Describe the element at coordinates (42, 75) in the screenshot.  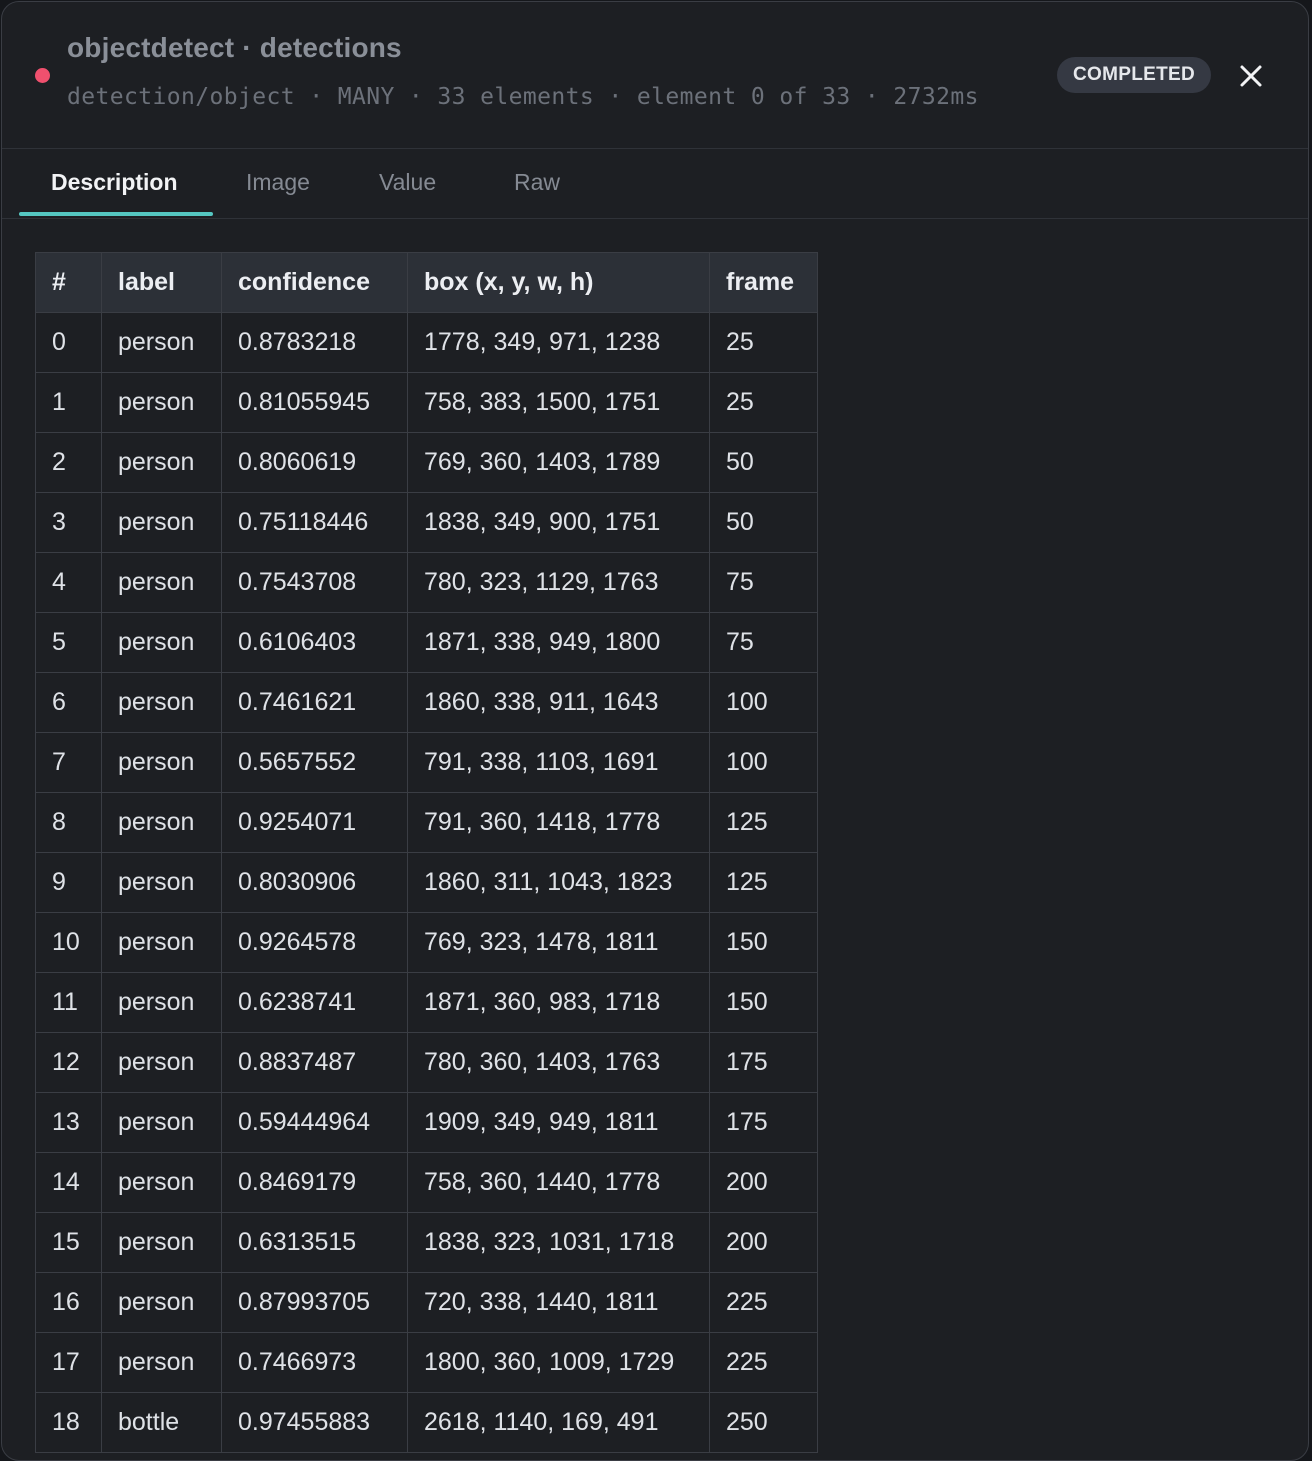
I see `status-dot-icon` at that location.